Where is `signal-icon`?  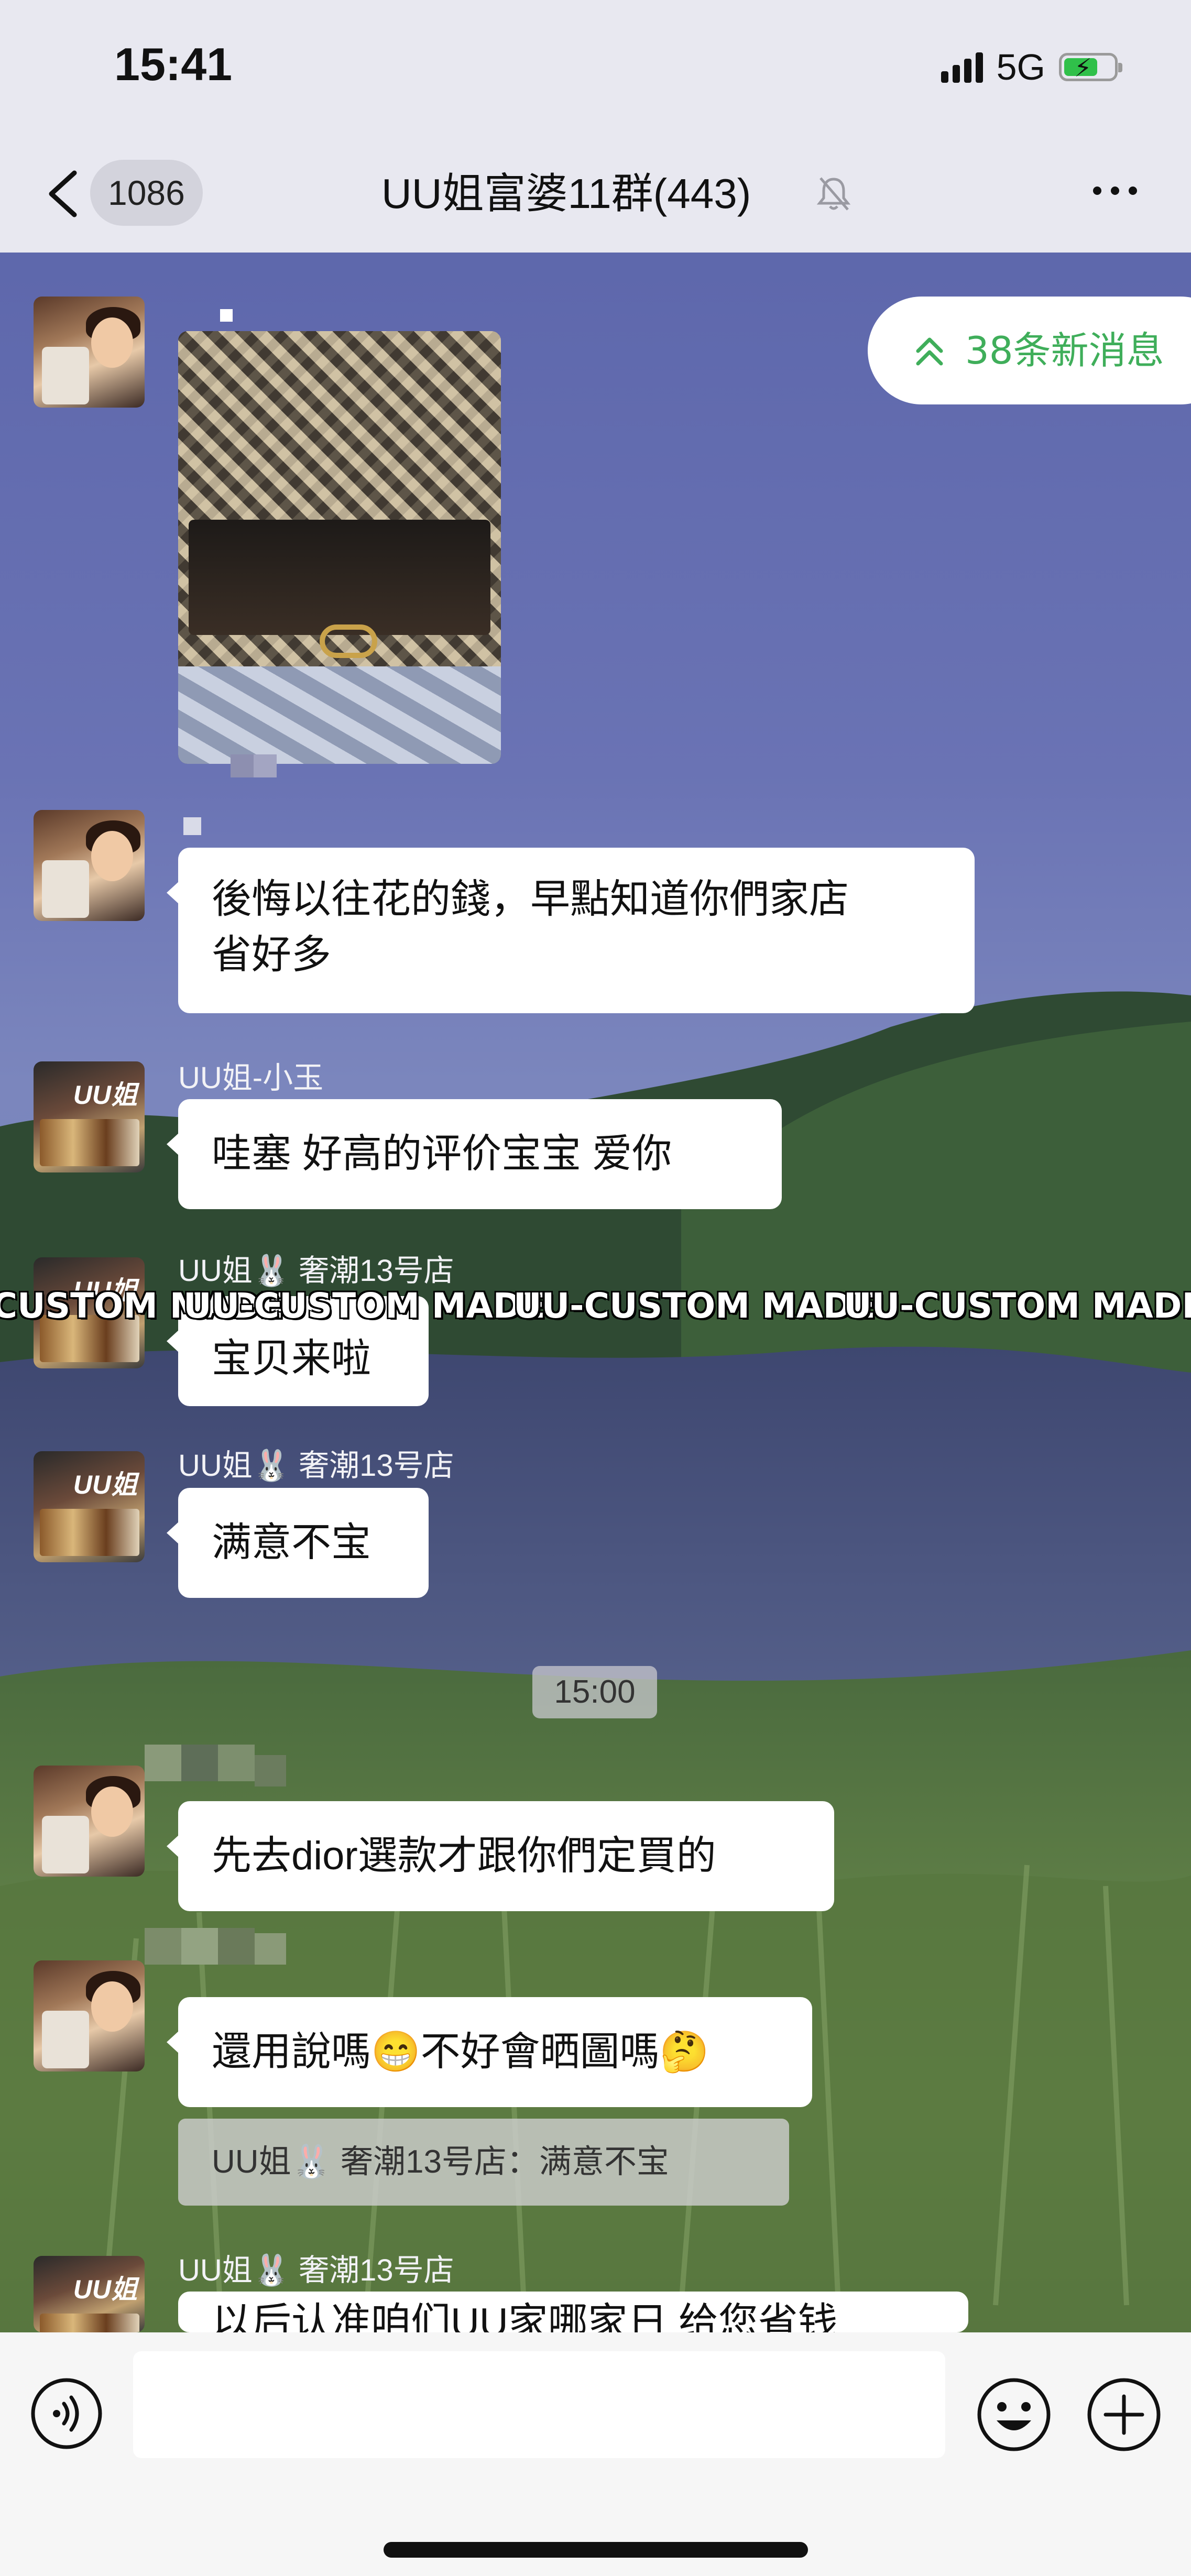 signal-icon is located at coordinates (962, 67).